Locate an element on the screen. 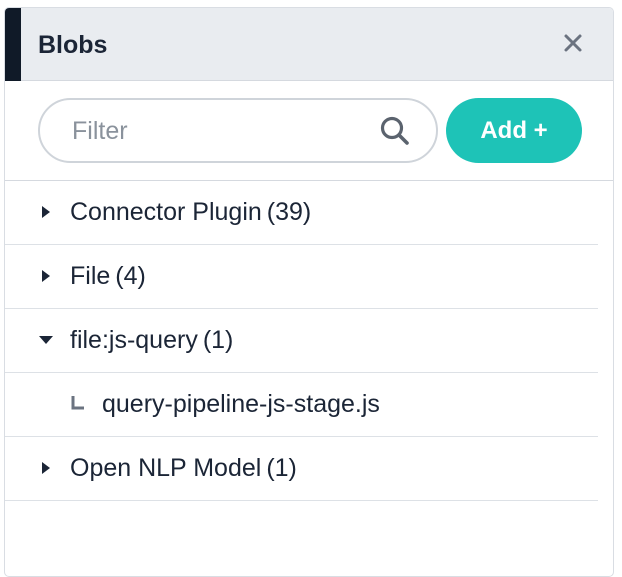 This screenshot has height=577, width=622. tree-item-label: file:js-query (1) is located at coordinates (151, 340).